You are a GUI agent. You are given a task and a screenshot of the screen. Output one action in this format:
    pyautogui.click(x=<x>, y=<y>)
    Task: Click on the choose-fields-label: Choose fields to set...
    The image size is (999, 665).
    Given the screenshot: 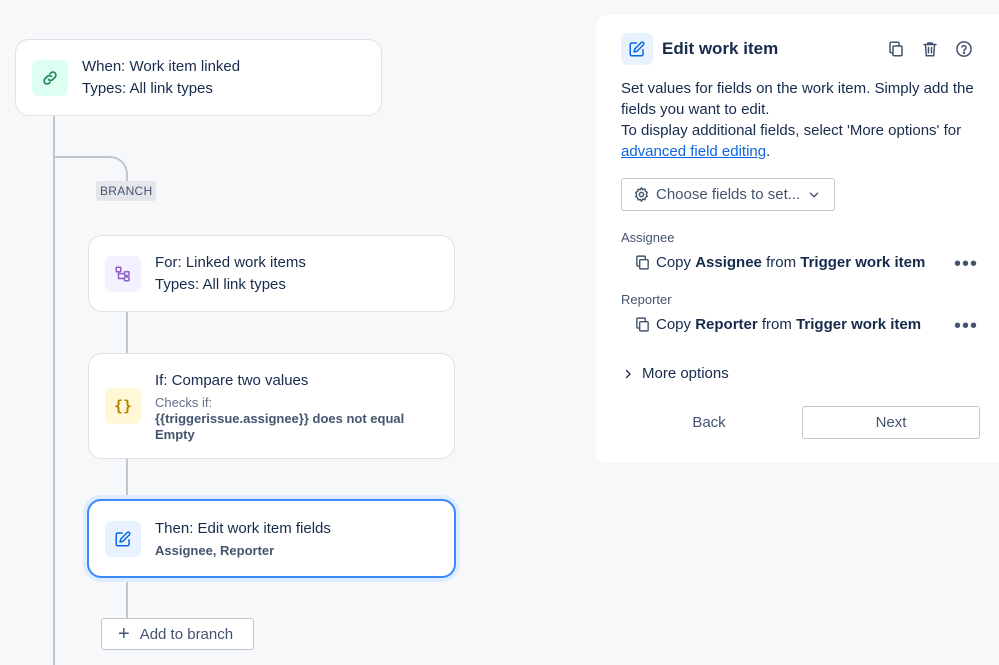 What is the action you would take?
    pyautogui.click(x=728, y=194)
    